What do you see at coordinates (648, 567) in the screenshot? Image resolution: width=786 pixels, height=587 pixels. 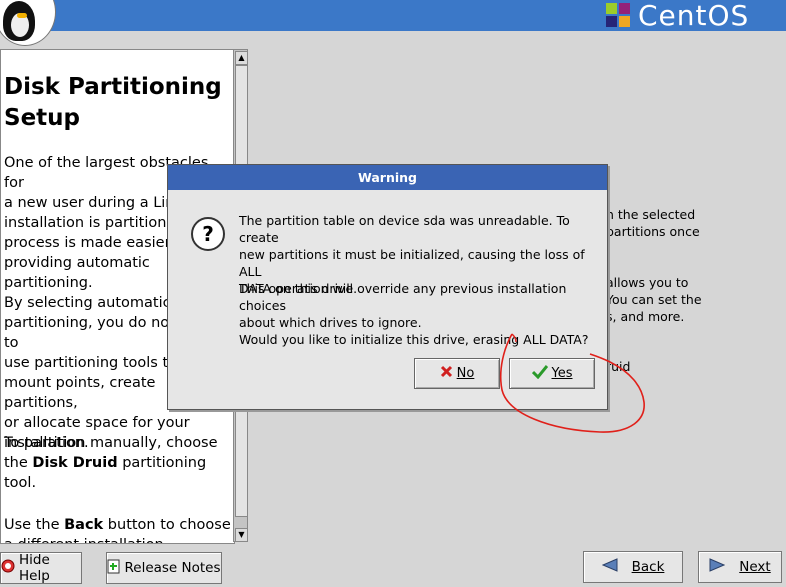 I see `back-label: Back` at bounding box center [648, 567].